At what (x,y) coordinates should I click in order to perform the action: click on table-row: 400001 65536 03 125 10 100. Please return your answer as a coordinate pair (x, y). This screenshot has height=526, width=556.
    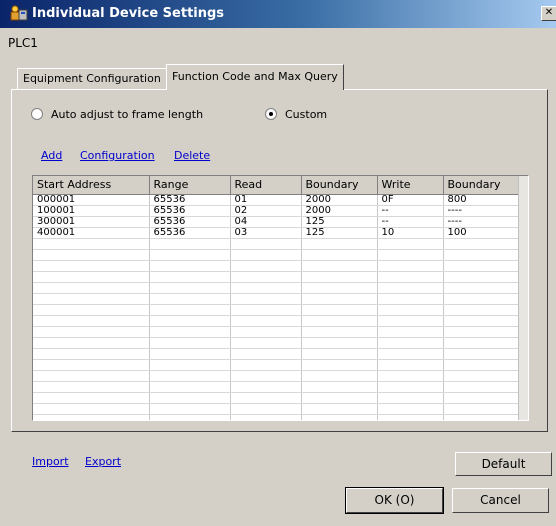
    Looking at the image, I should click on (276, 233).